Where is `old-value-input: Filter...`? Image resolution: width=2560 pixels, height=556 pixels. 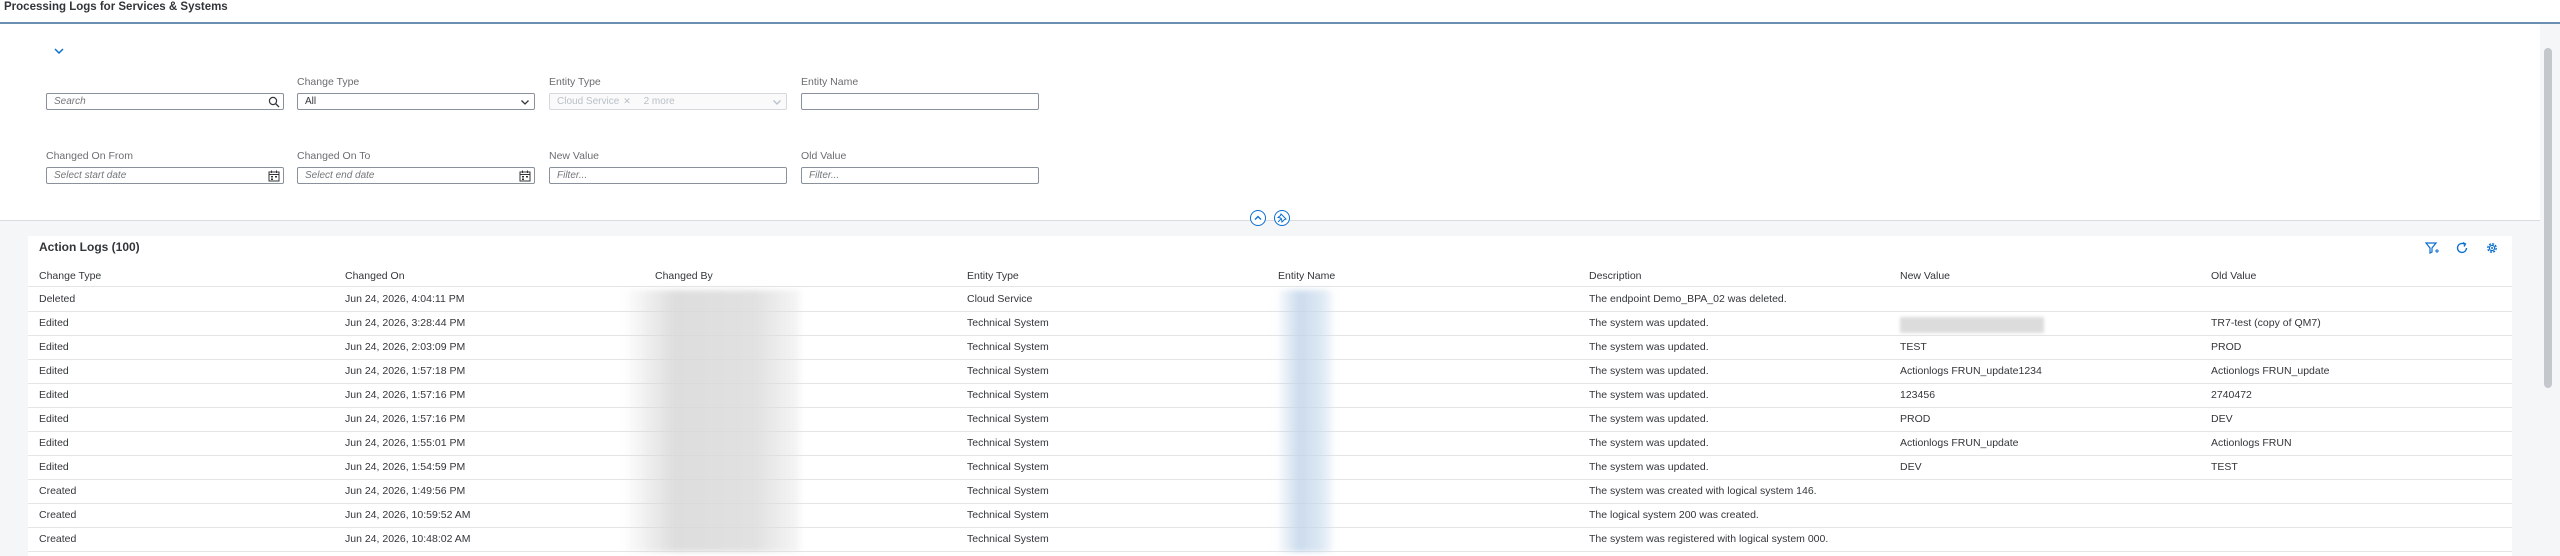 old-value-input: Filter... is located at coordinates (920, 175).